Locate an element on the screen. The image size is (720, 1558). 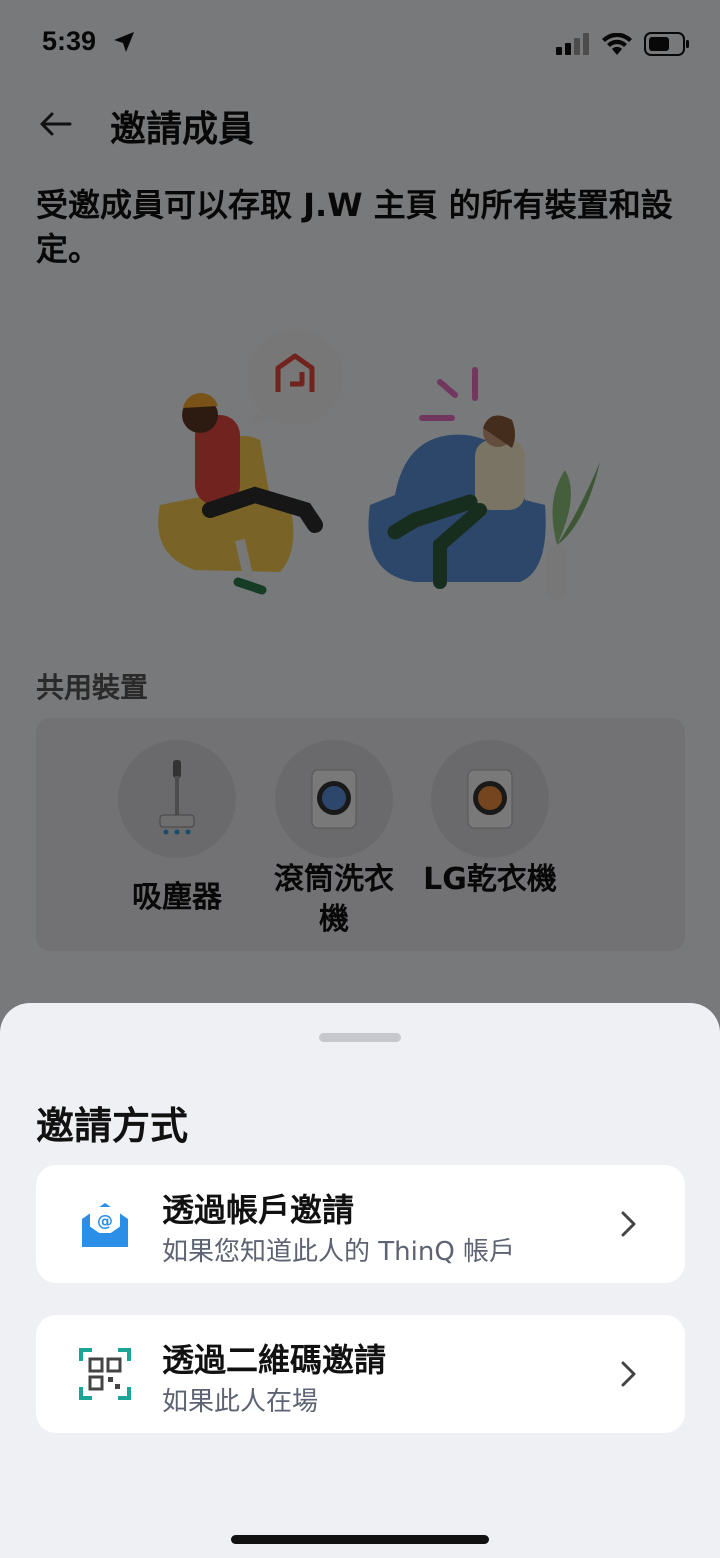
option-title: 透過二維碼邀請 is located at coordinates (274, 1360).